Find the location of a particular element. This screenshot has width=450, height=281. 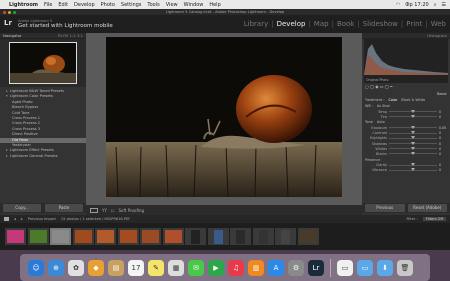

messages-icon: ✉ is located at coordinates (196, 267).